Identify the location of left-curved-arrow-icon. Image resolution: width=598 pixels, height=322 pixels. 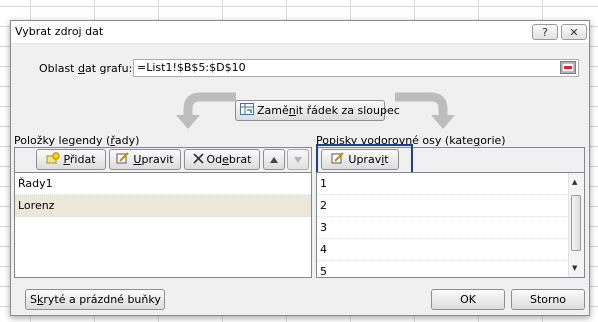
(206, 110).